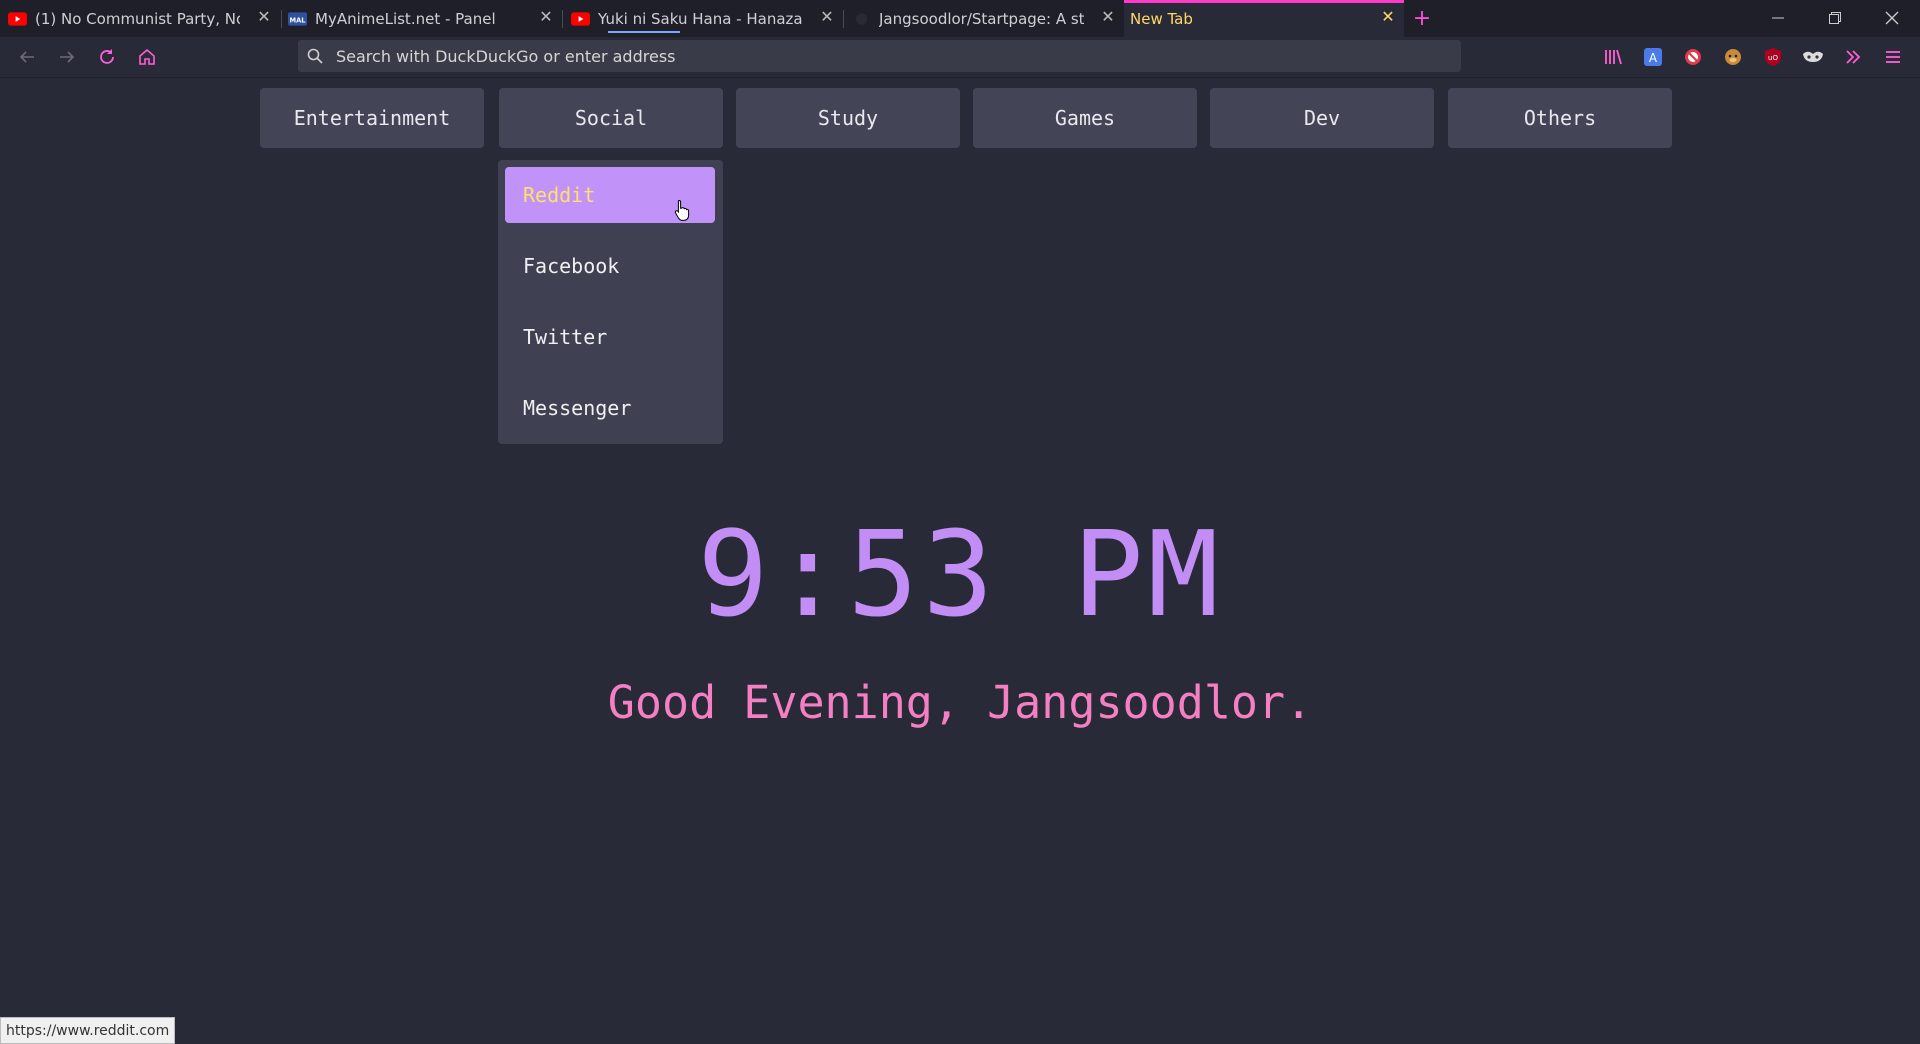 The width and height of the screenshot is (1920, 1044). I want to click on mask-icon, so click(1813, 56).